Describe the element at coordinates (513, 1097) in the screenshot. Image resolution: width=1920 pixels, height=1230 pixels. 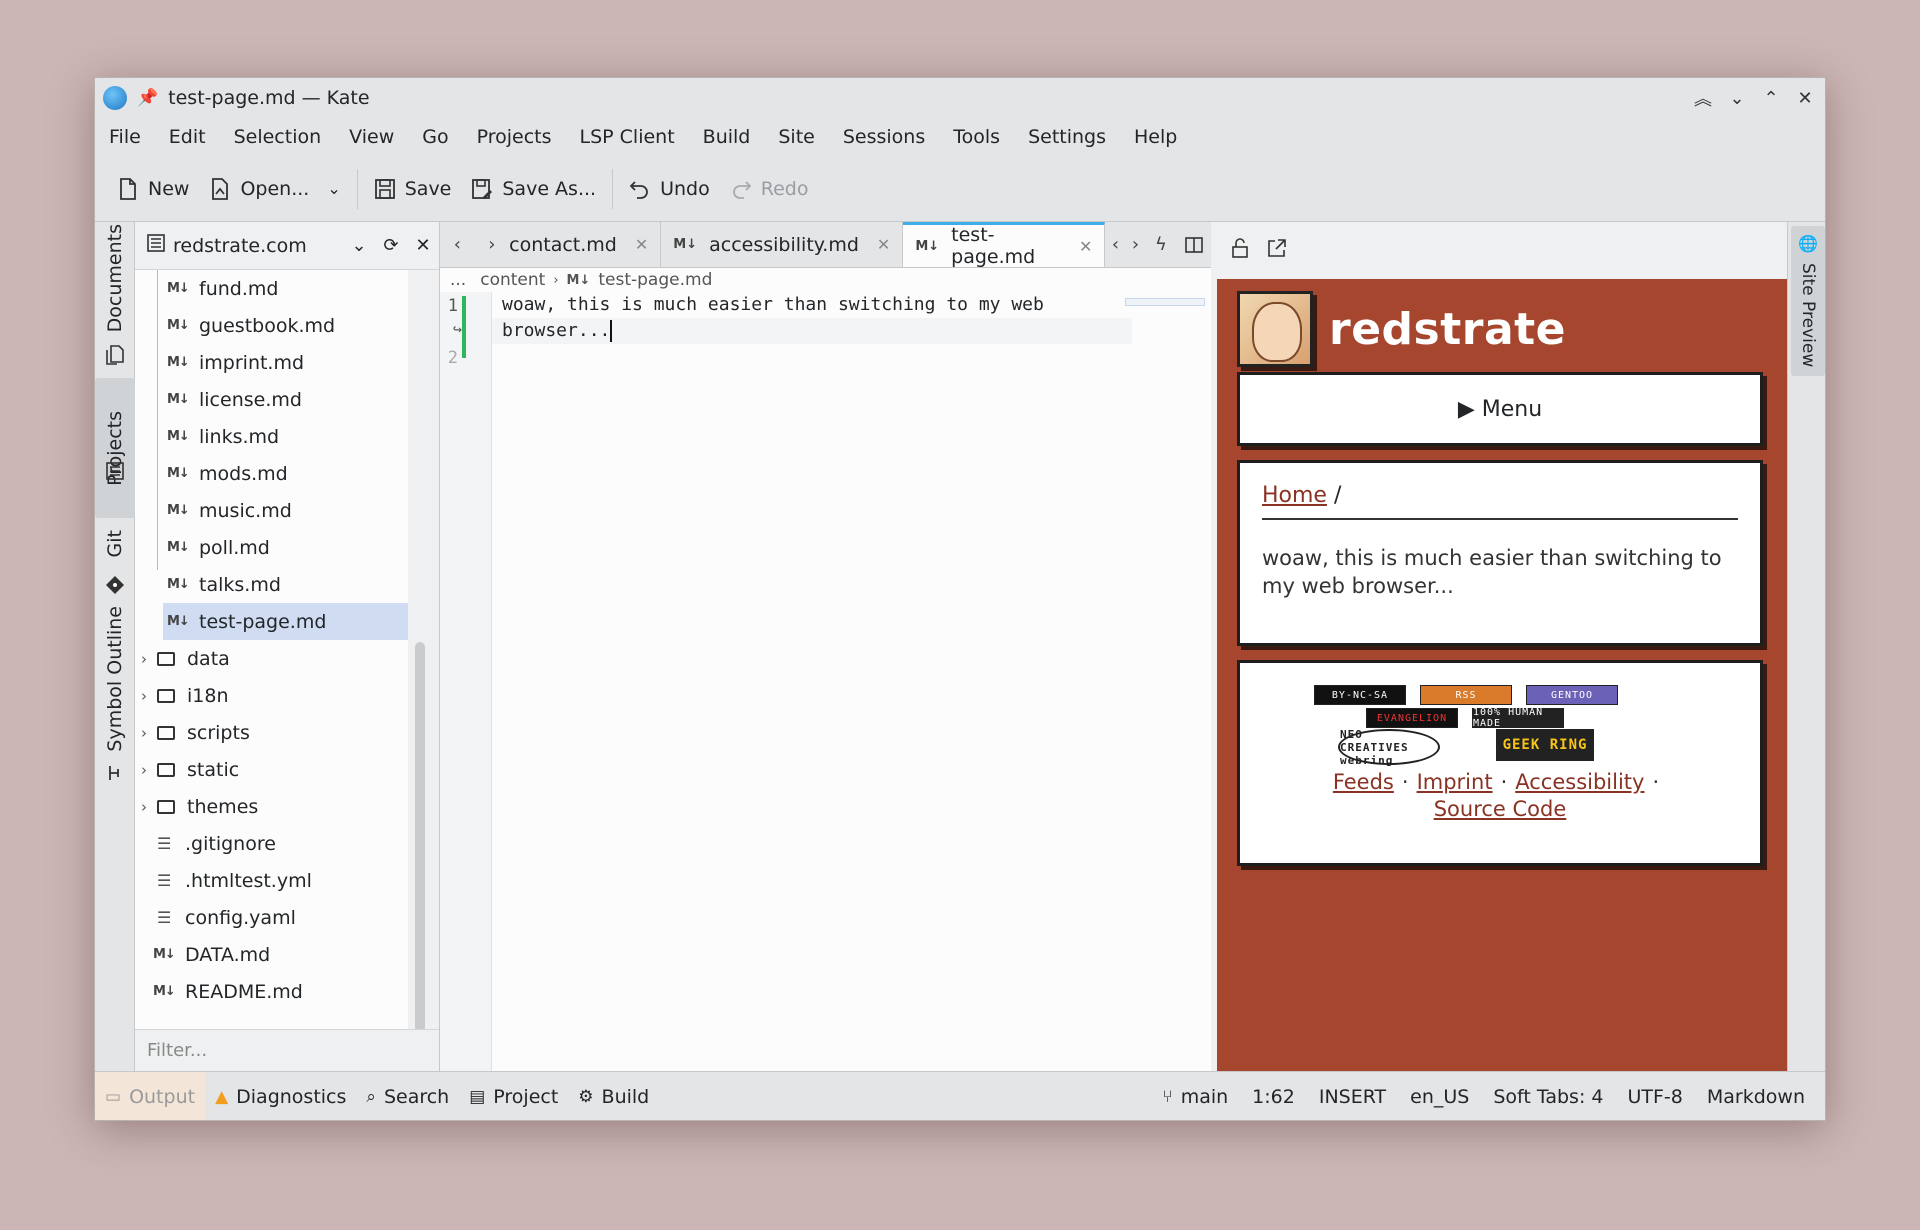
I see `project-button: ▤ Project` at that location.